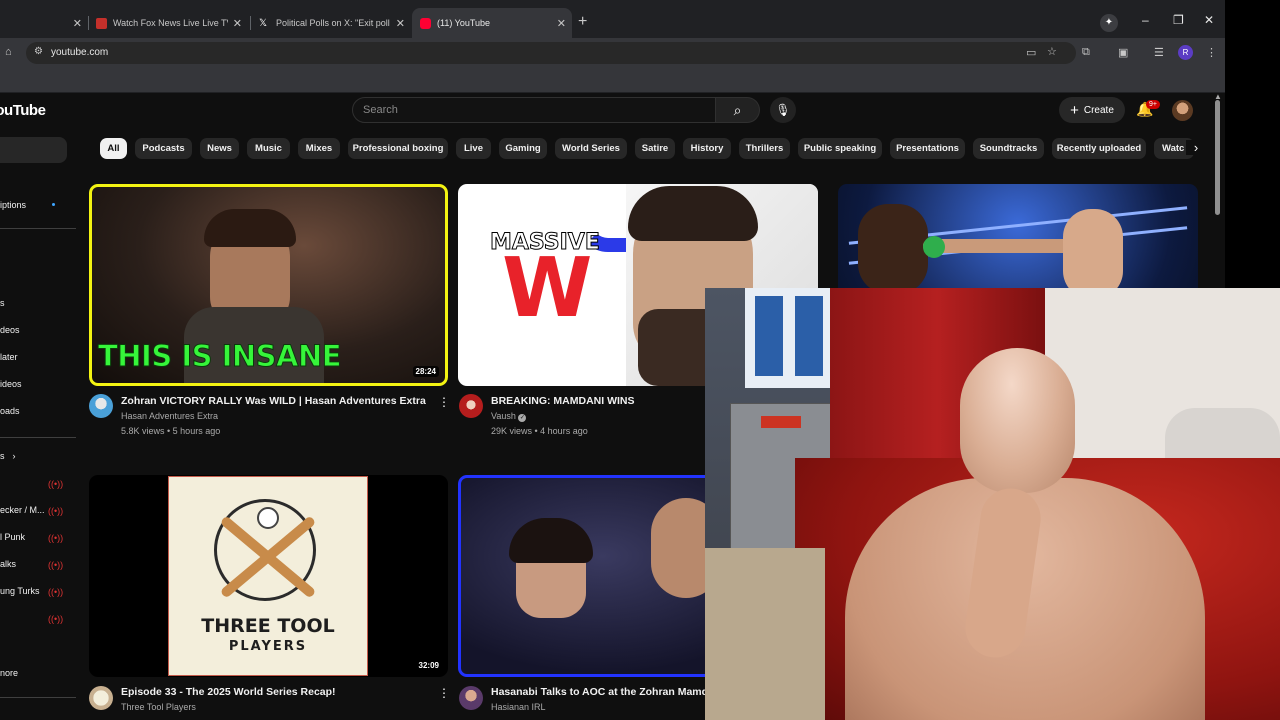 The image size is (1280, 720). What do you see at coordinates (840, 148) in the screenshot?
I see `chip: Public speaking` at bounding box center [840, 148].